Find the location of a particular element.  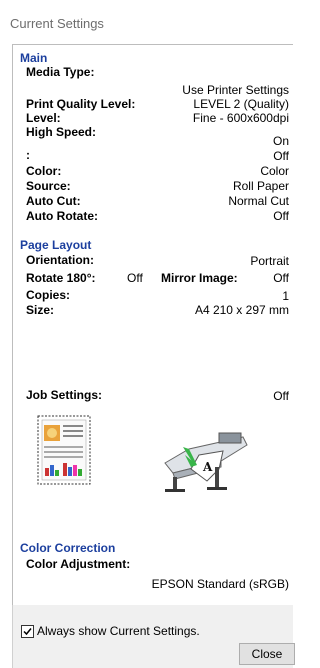

mirror-image-label: Mirror Image: is located at coordinates (199, 278).